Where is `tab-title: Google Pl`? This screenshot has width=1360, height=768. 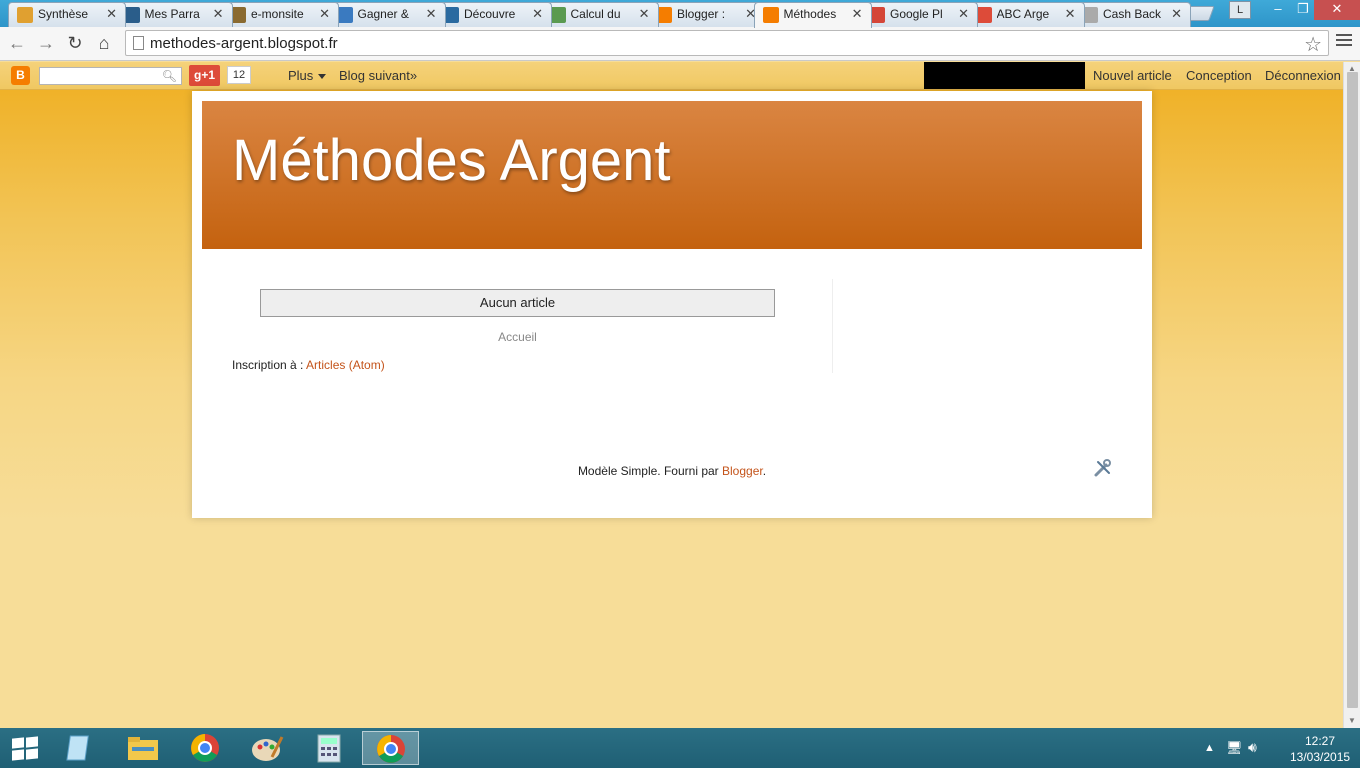
tab-title: Google Pl is located at coordinates (916, 14).